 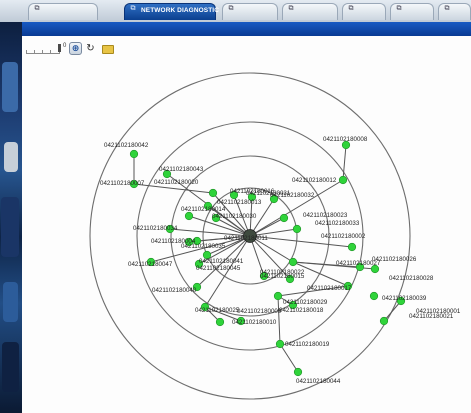 I want to click on zoom-value: 0, so click(x=65, y=46).